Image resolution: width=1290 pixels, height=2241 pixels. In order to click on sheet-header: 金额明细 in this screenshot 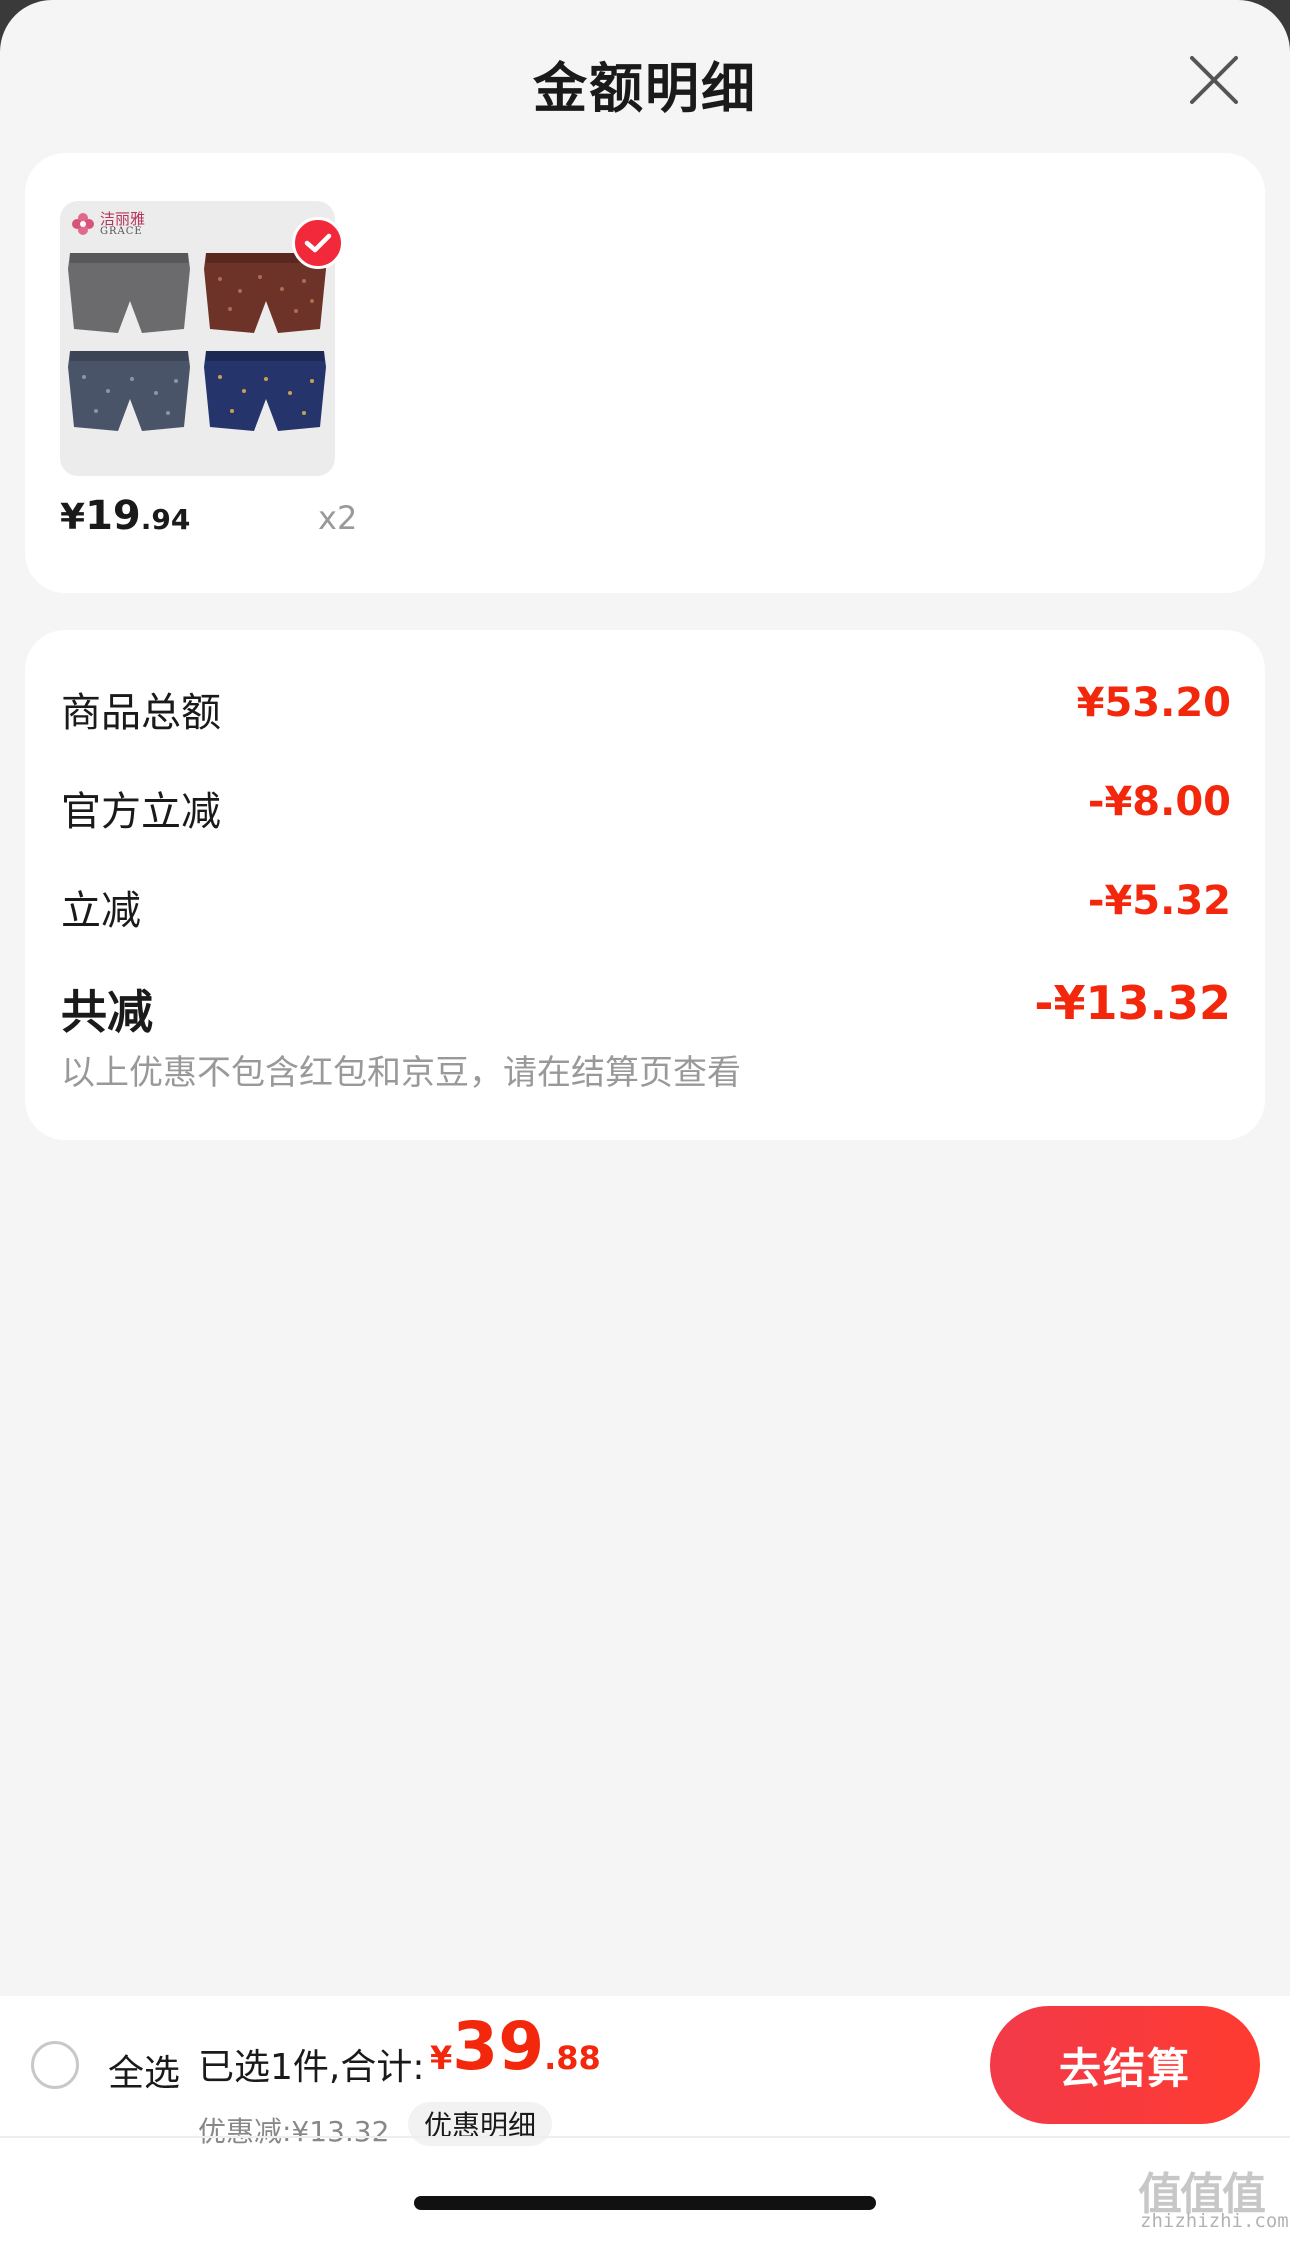, I will do `click(645, 75)`.